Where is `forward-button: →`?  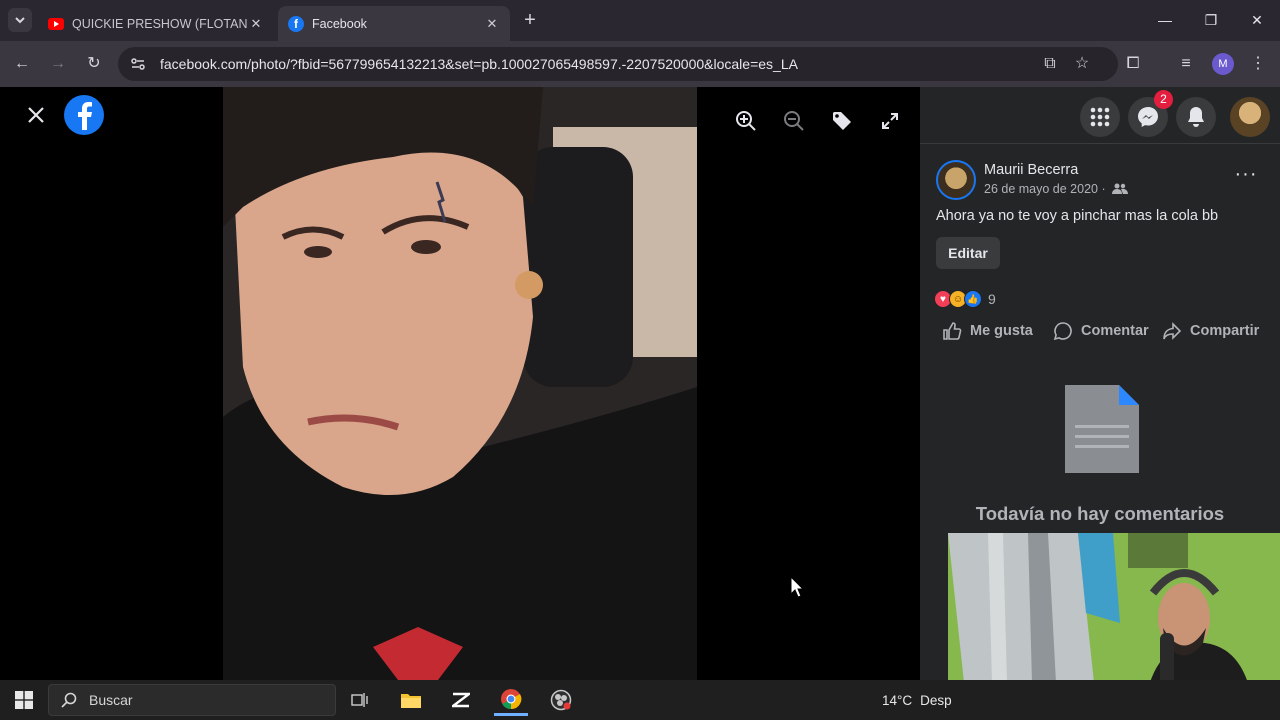 forward-button: → is located at coordinates (58, 64).